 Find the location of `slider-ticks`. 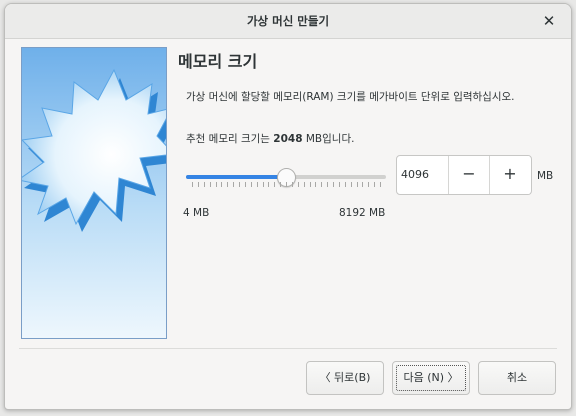

slider-ticks is located at coordinates (286, 185).